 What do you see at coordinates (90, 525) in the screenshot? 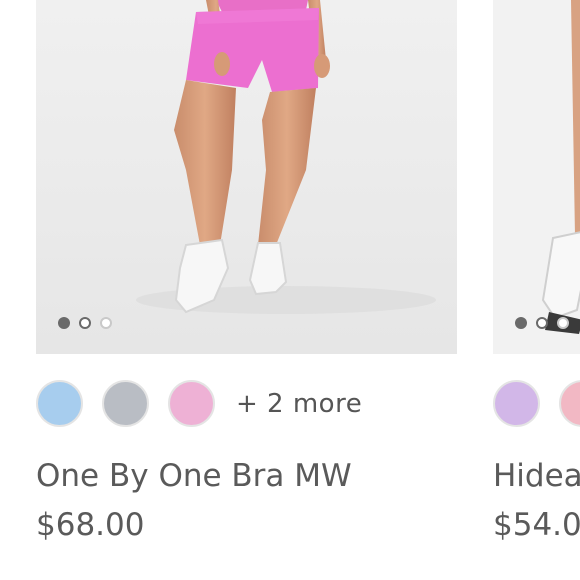
I see `product-price: $68.00` at bounding box center [90, 525].